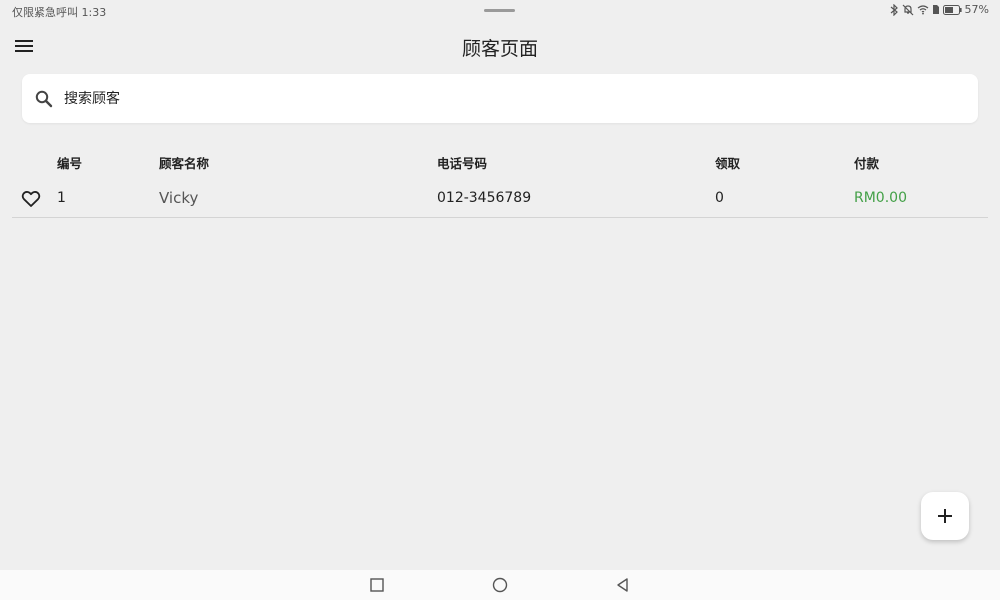 This screenshot has width=1000, height=600. I want to click on square-recents-icon, so click(377, 585).